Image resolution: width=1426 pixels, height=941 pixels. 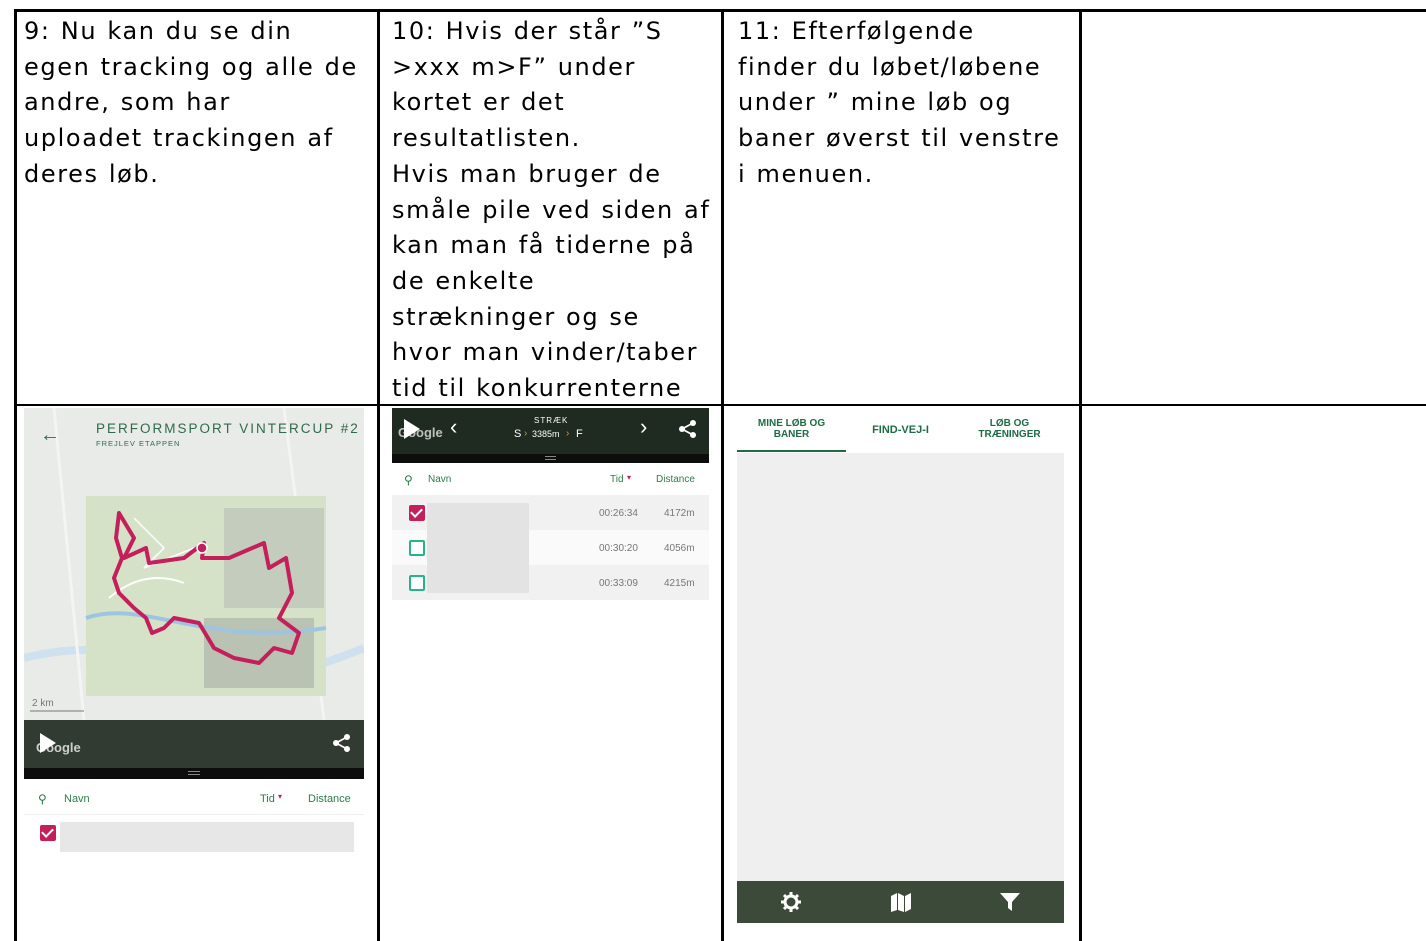 I want to click on strak-start: S, so click(x=518, y=434).